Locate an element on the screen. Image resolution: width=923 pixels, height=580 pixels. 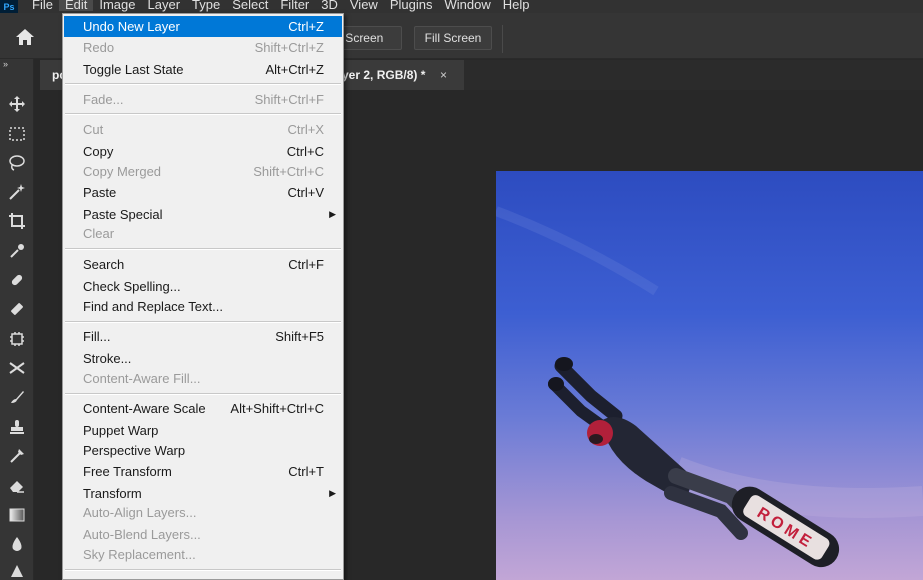
lasso-tool-icon is located at coordinates (17, 163).